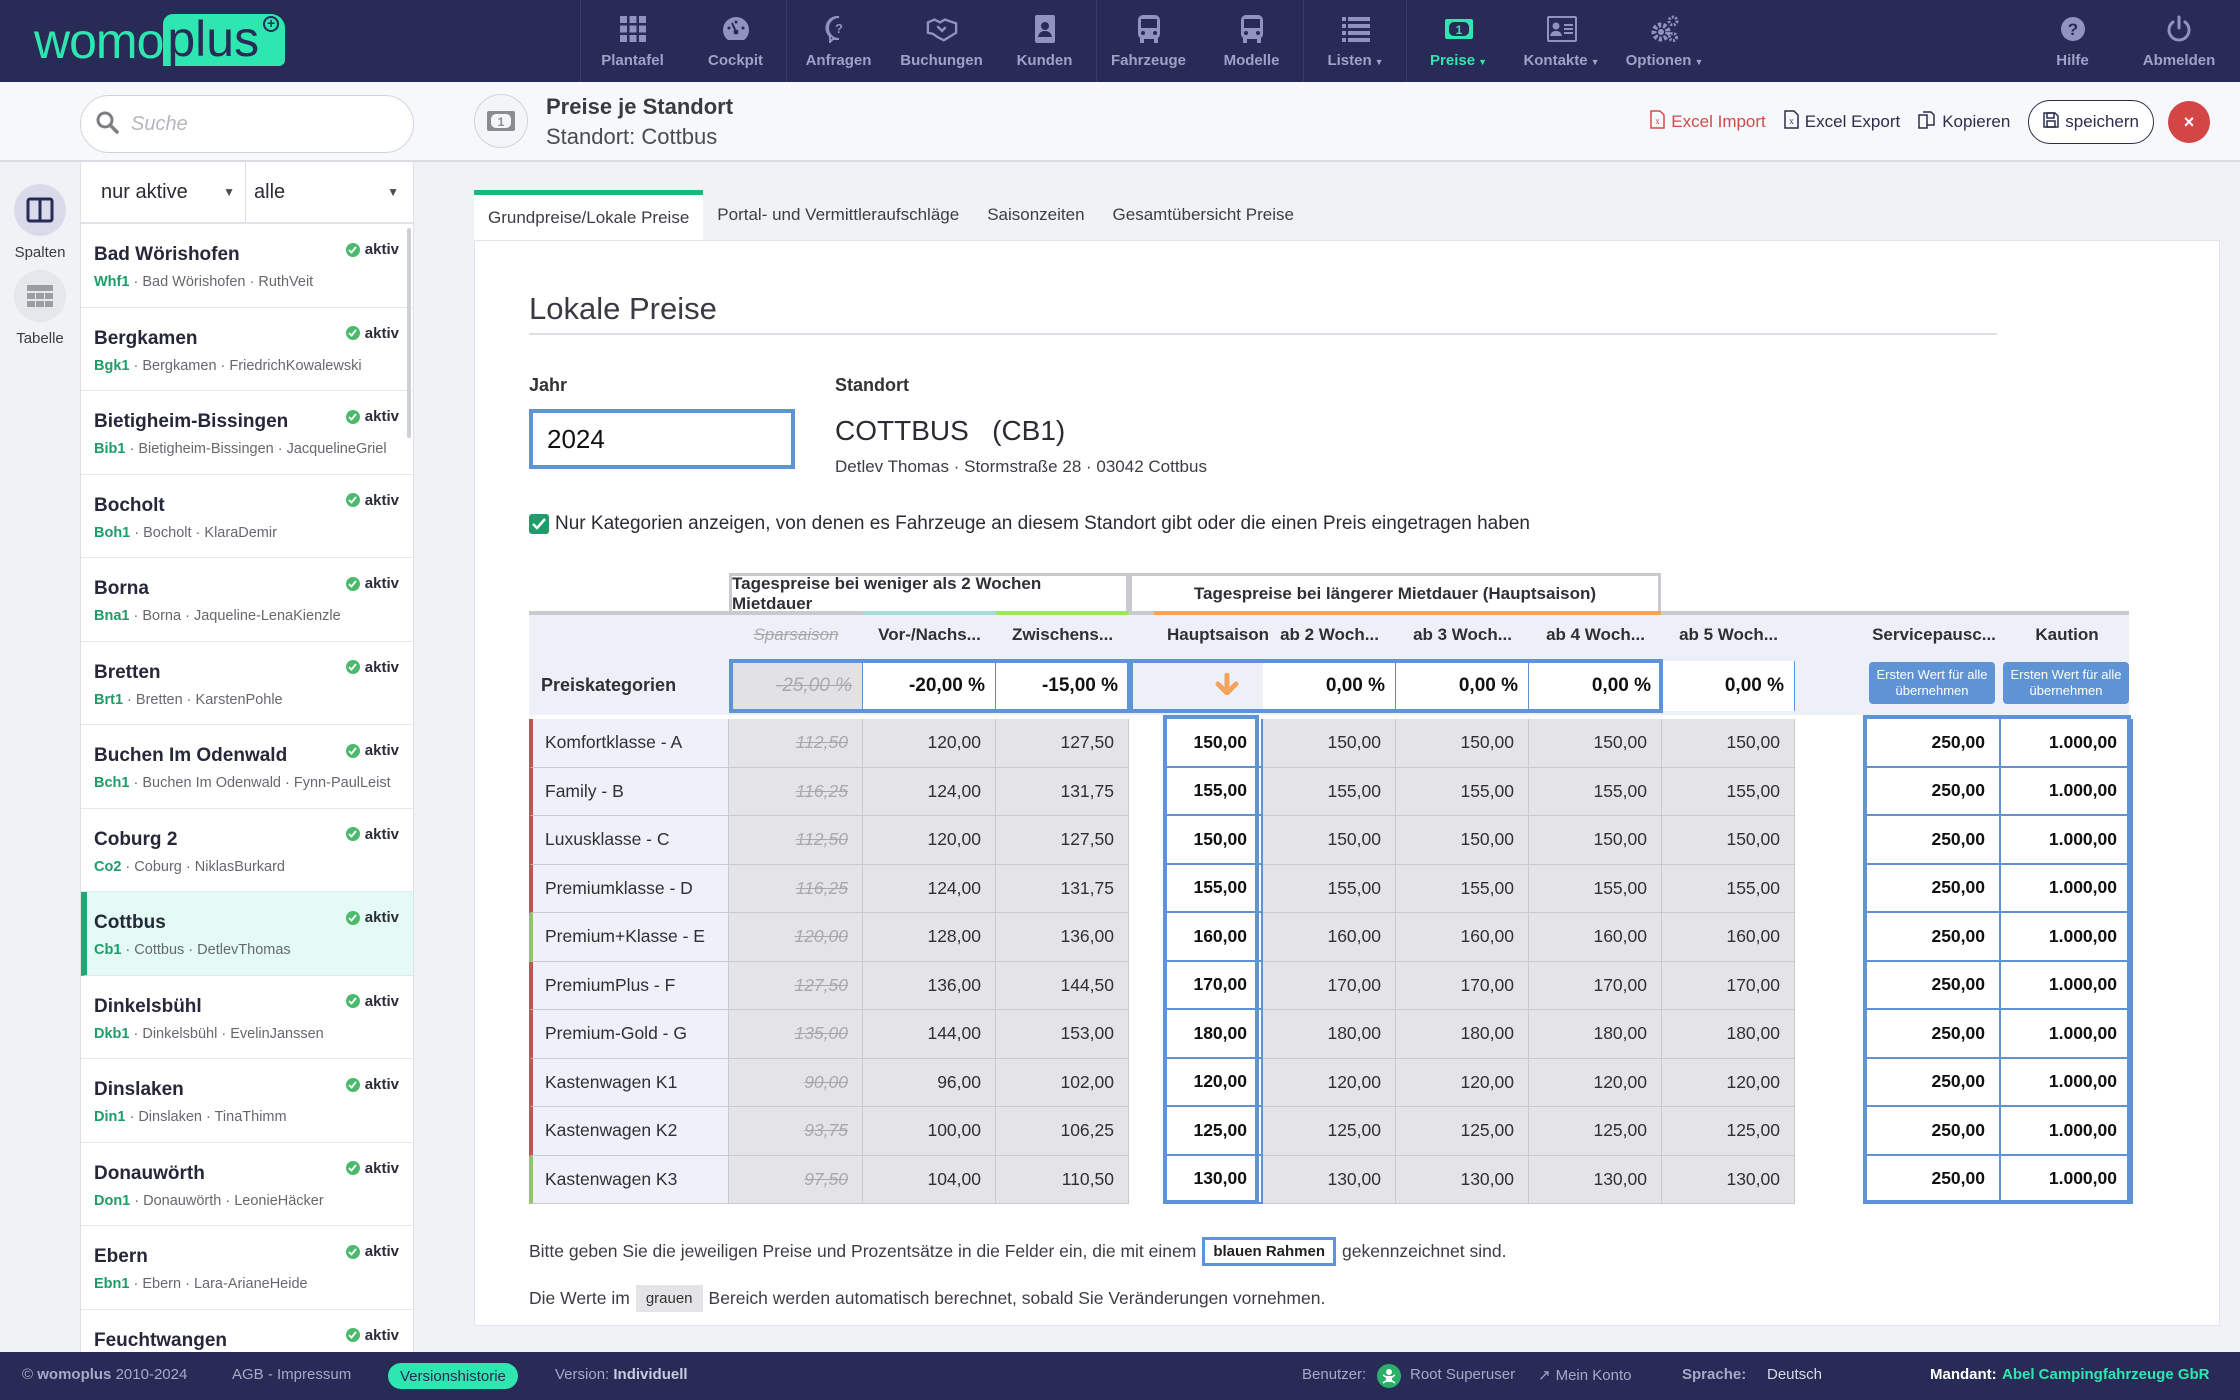 The height and width of the screenshot is (1400, 2240). Describe the element at coordinates (291, 1374) in the screenshot. I see `agb-impressum-link: AGB - Impressum` at that location.